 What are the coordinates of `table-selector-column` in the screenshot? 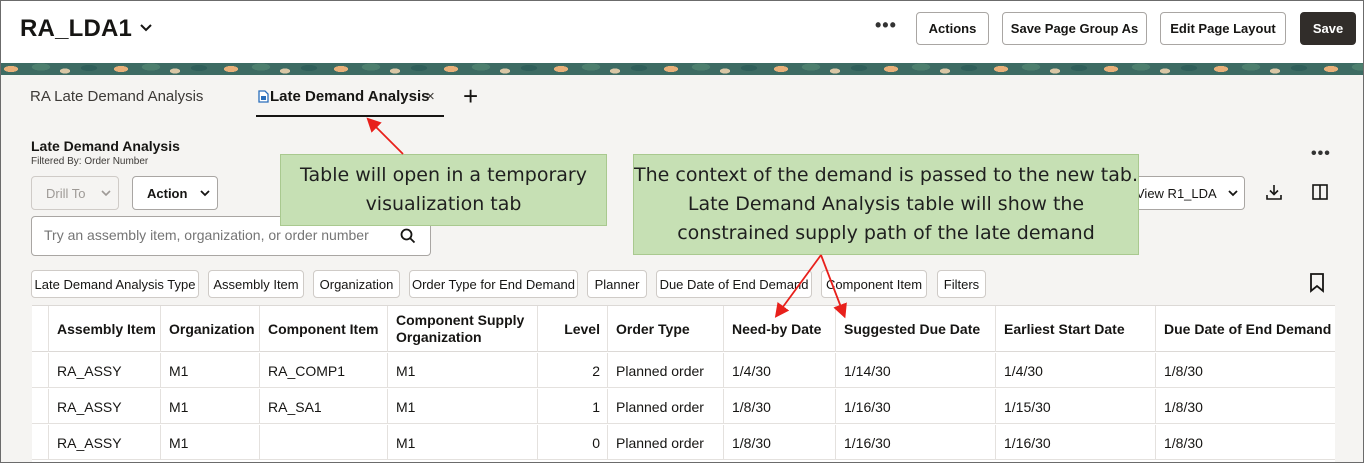 It's located at (40, 329).